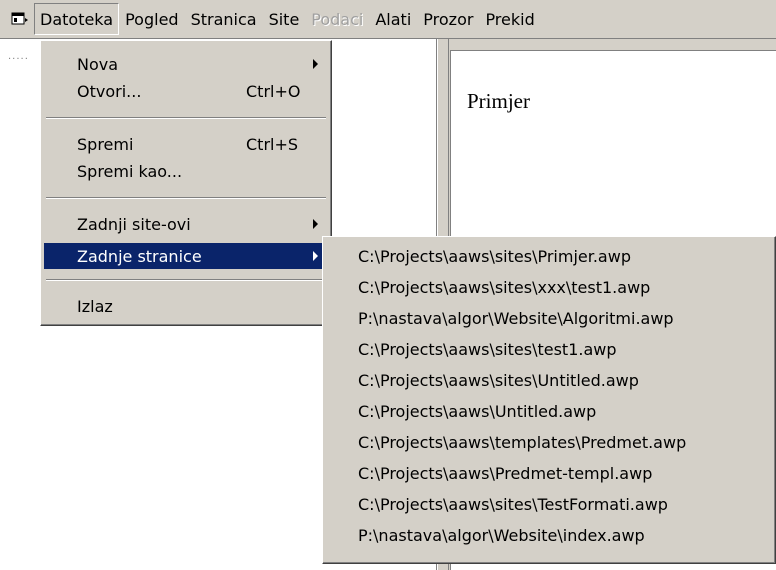 This screenshot has width=776, height=570. Describe the element at coordinates (186, 64) in the screenshot. I see `menu-item-nova: Nova` at that location.